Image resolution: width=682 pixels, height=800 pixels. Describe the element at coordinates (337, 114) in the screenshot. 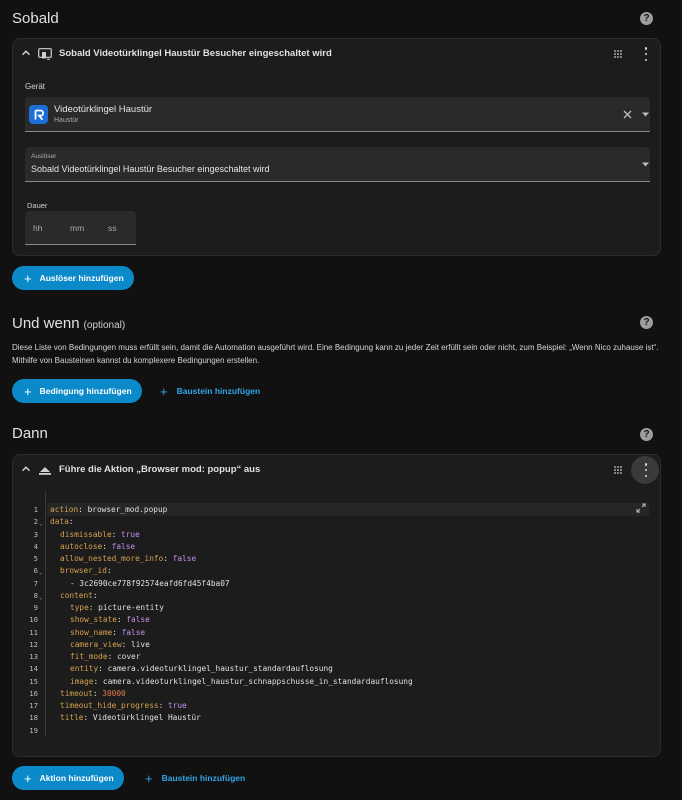

I see `device-picker: Videotürklingel Haustür Haustür` at that location.